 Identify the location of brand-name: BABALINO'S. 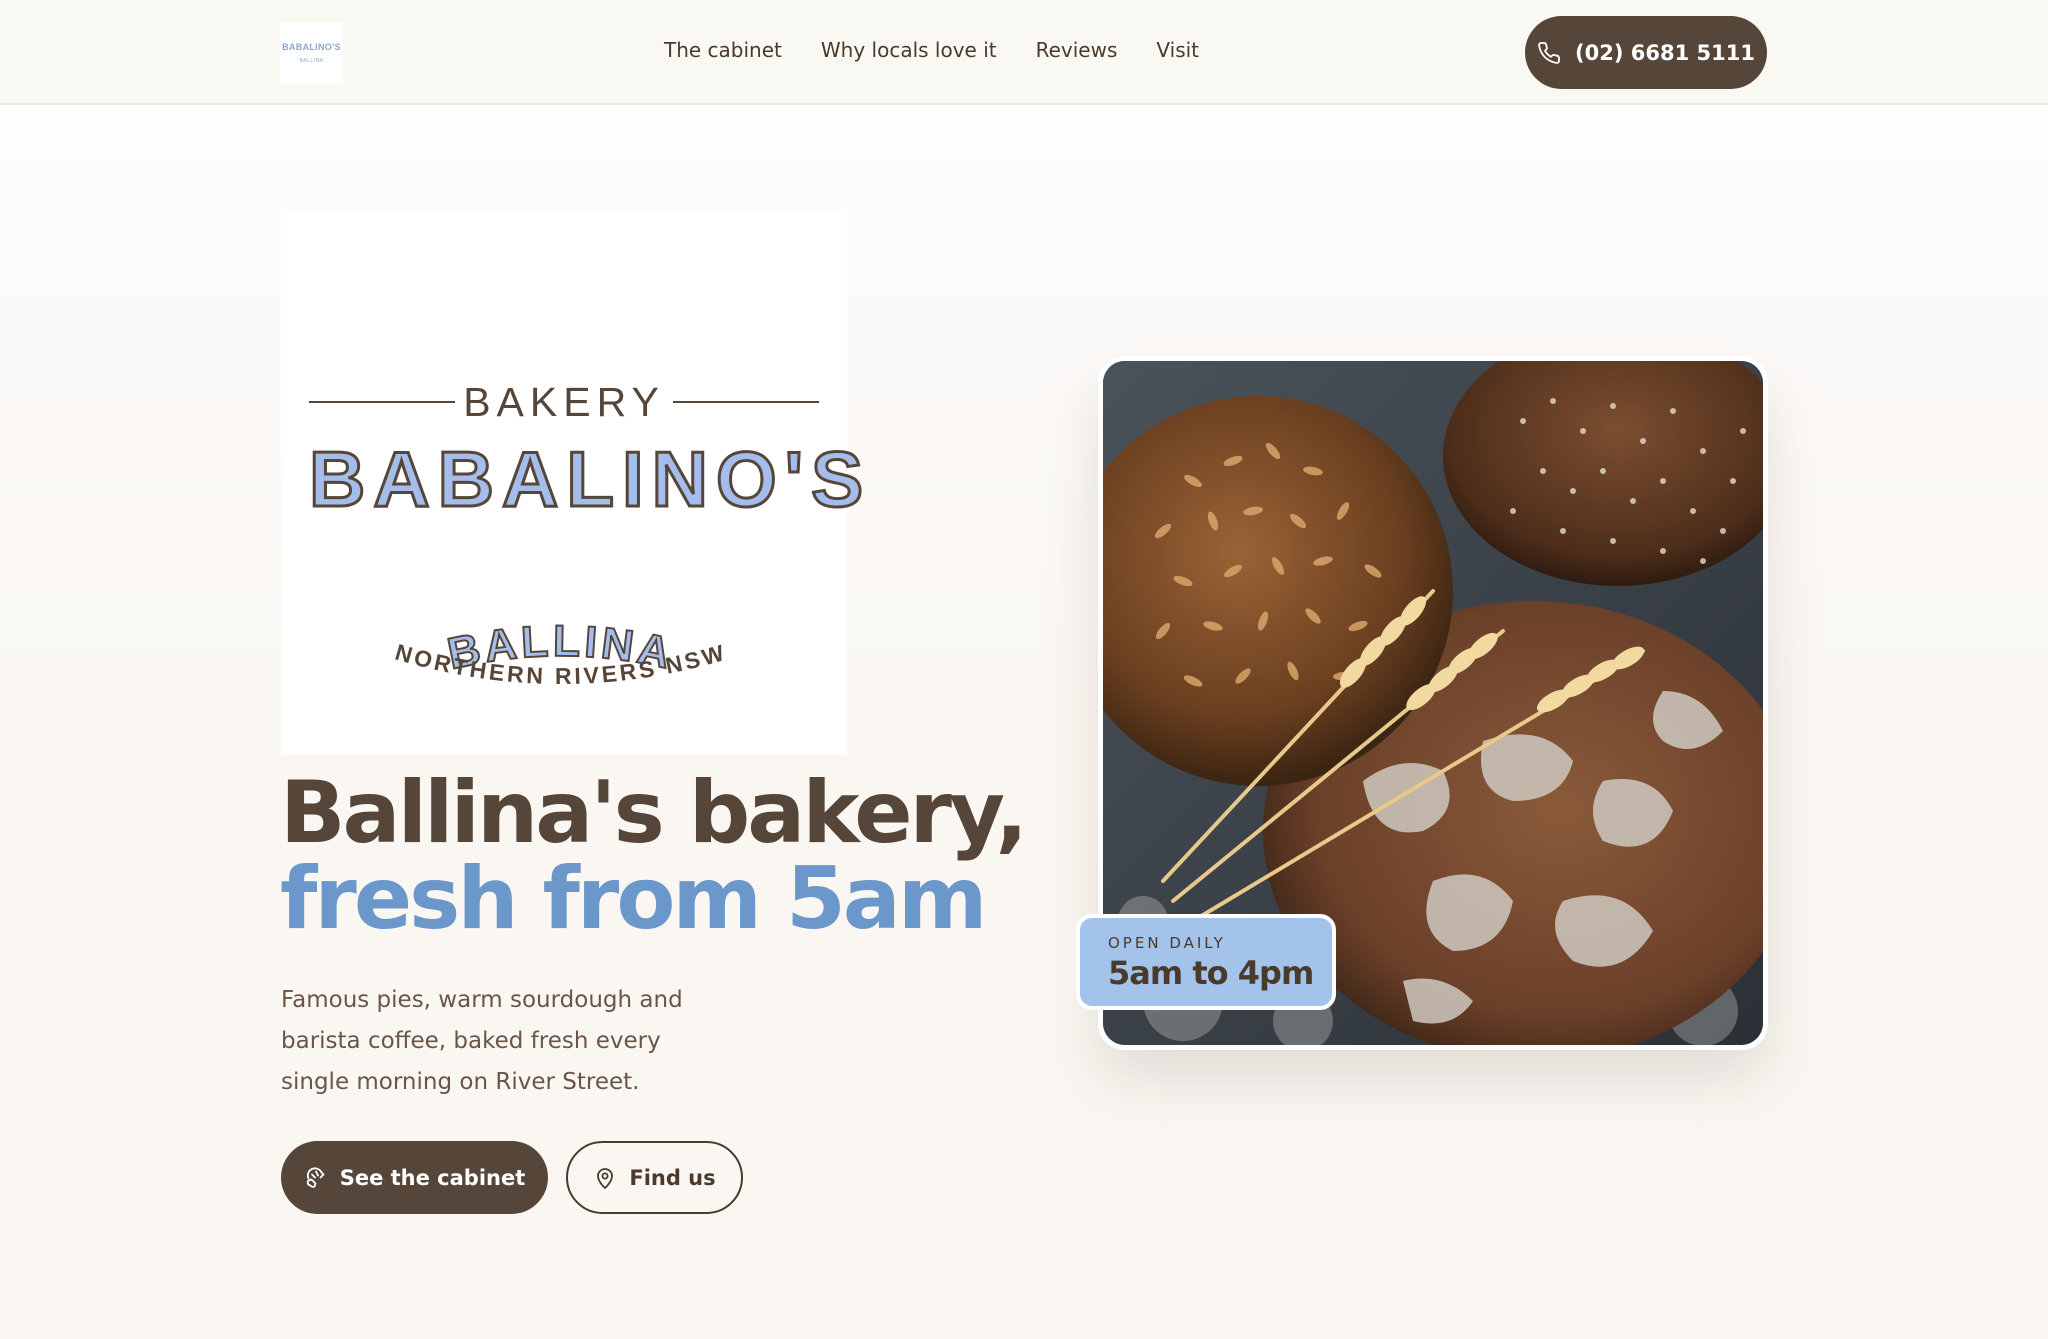
(590, 479).